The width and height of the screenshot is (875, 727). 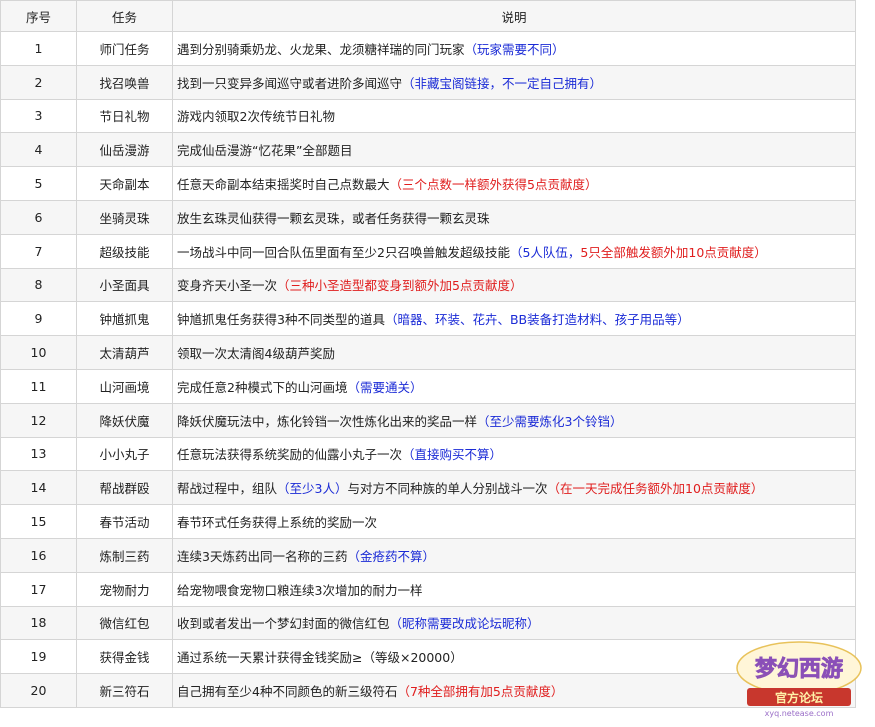 What do you see at coordinates (38, 555) in the screenshot?
I see `row-number: 16` at bounding box center [38, 555].